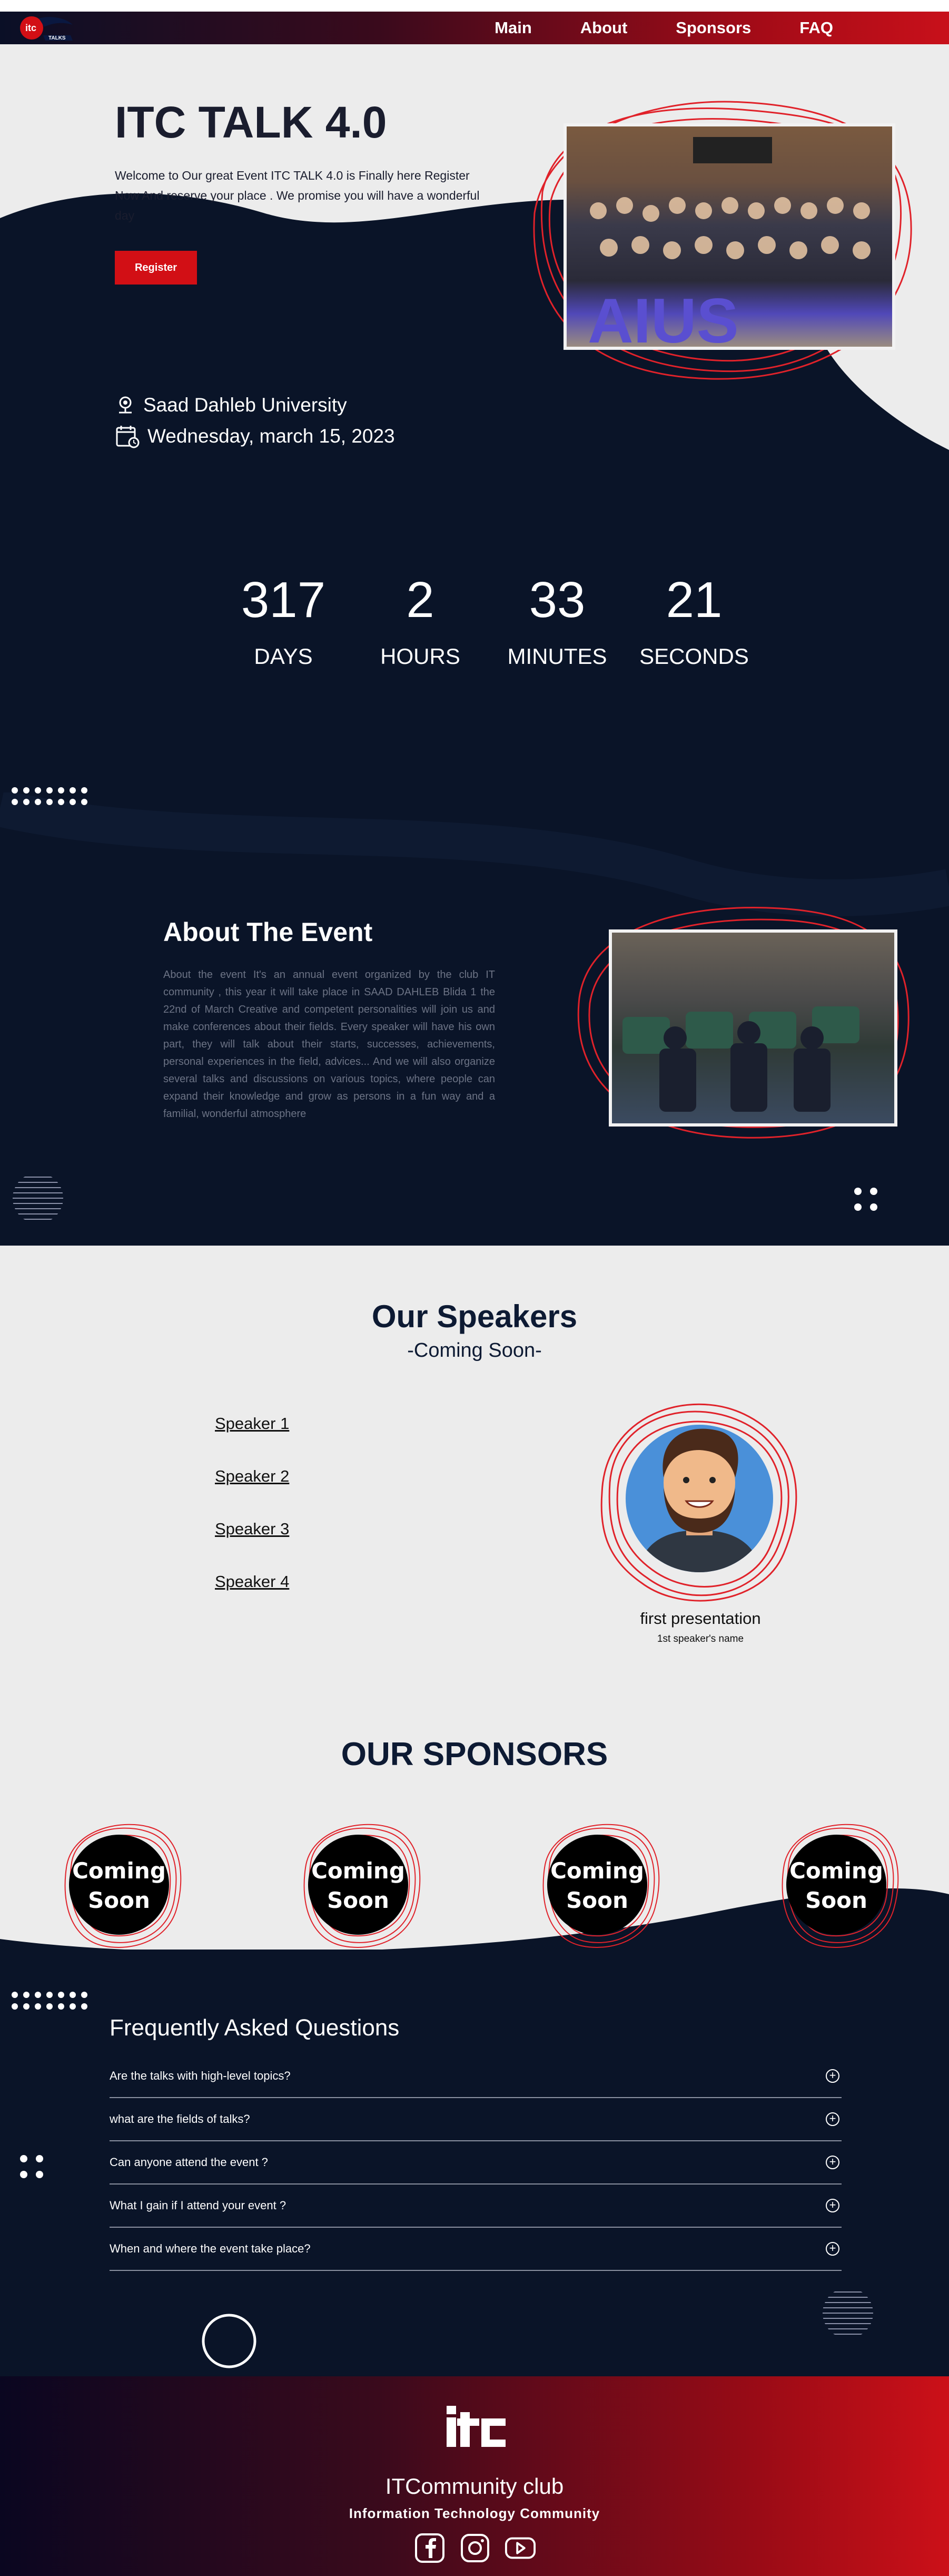 This screenshot has height=2576, width=949. Describe the element at coordinates (474, 1350) in the screenshot. I see `speakers-subtitle: -Coming Soon-` at that location.